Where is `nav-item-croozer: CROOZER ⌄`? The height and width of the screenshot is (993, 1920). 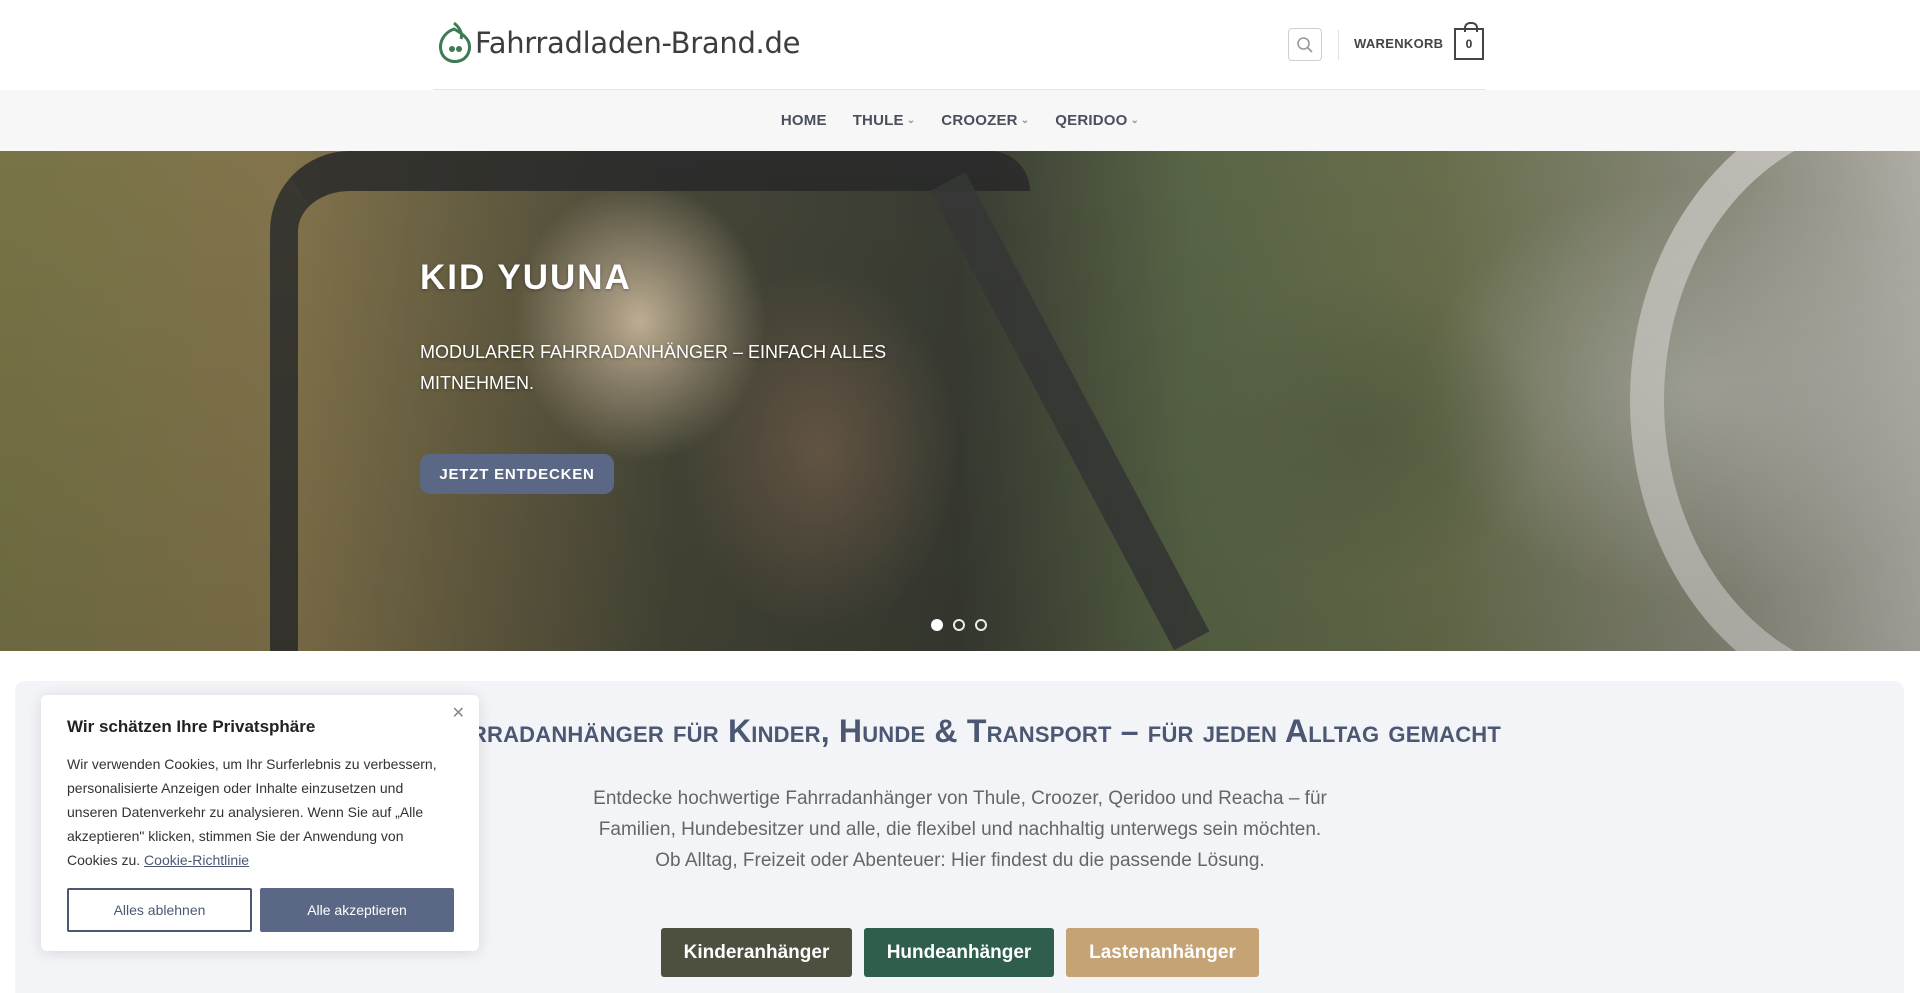
nav-item-croozer: CROOZER ⌄ is located at coordinates (985, 120).